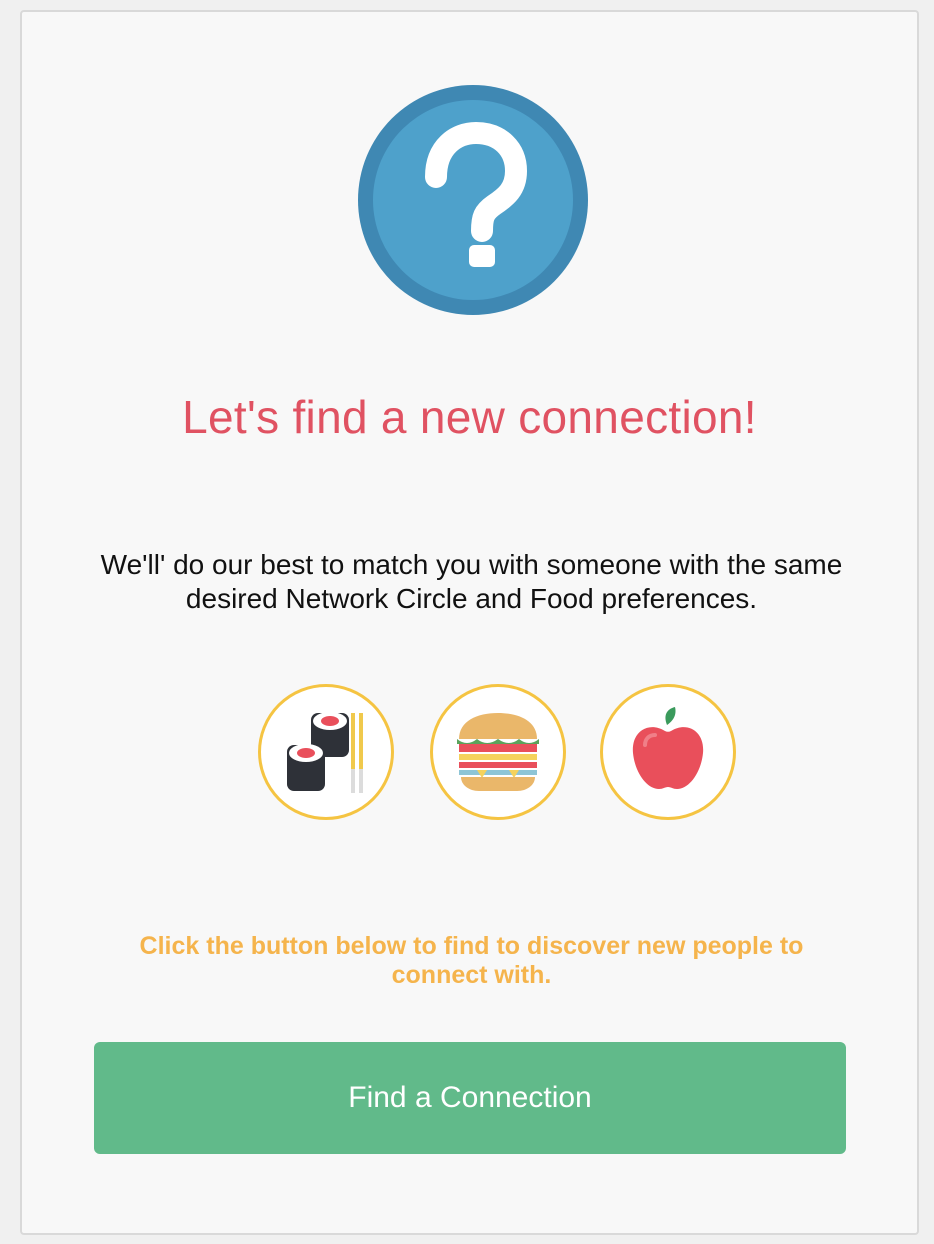 The width and height of the screenshot is (934, 1244). I want to click on burger-icon, so click(498, 752).